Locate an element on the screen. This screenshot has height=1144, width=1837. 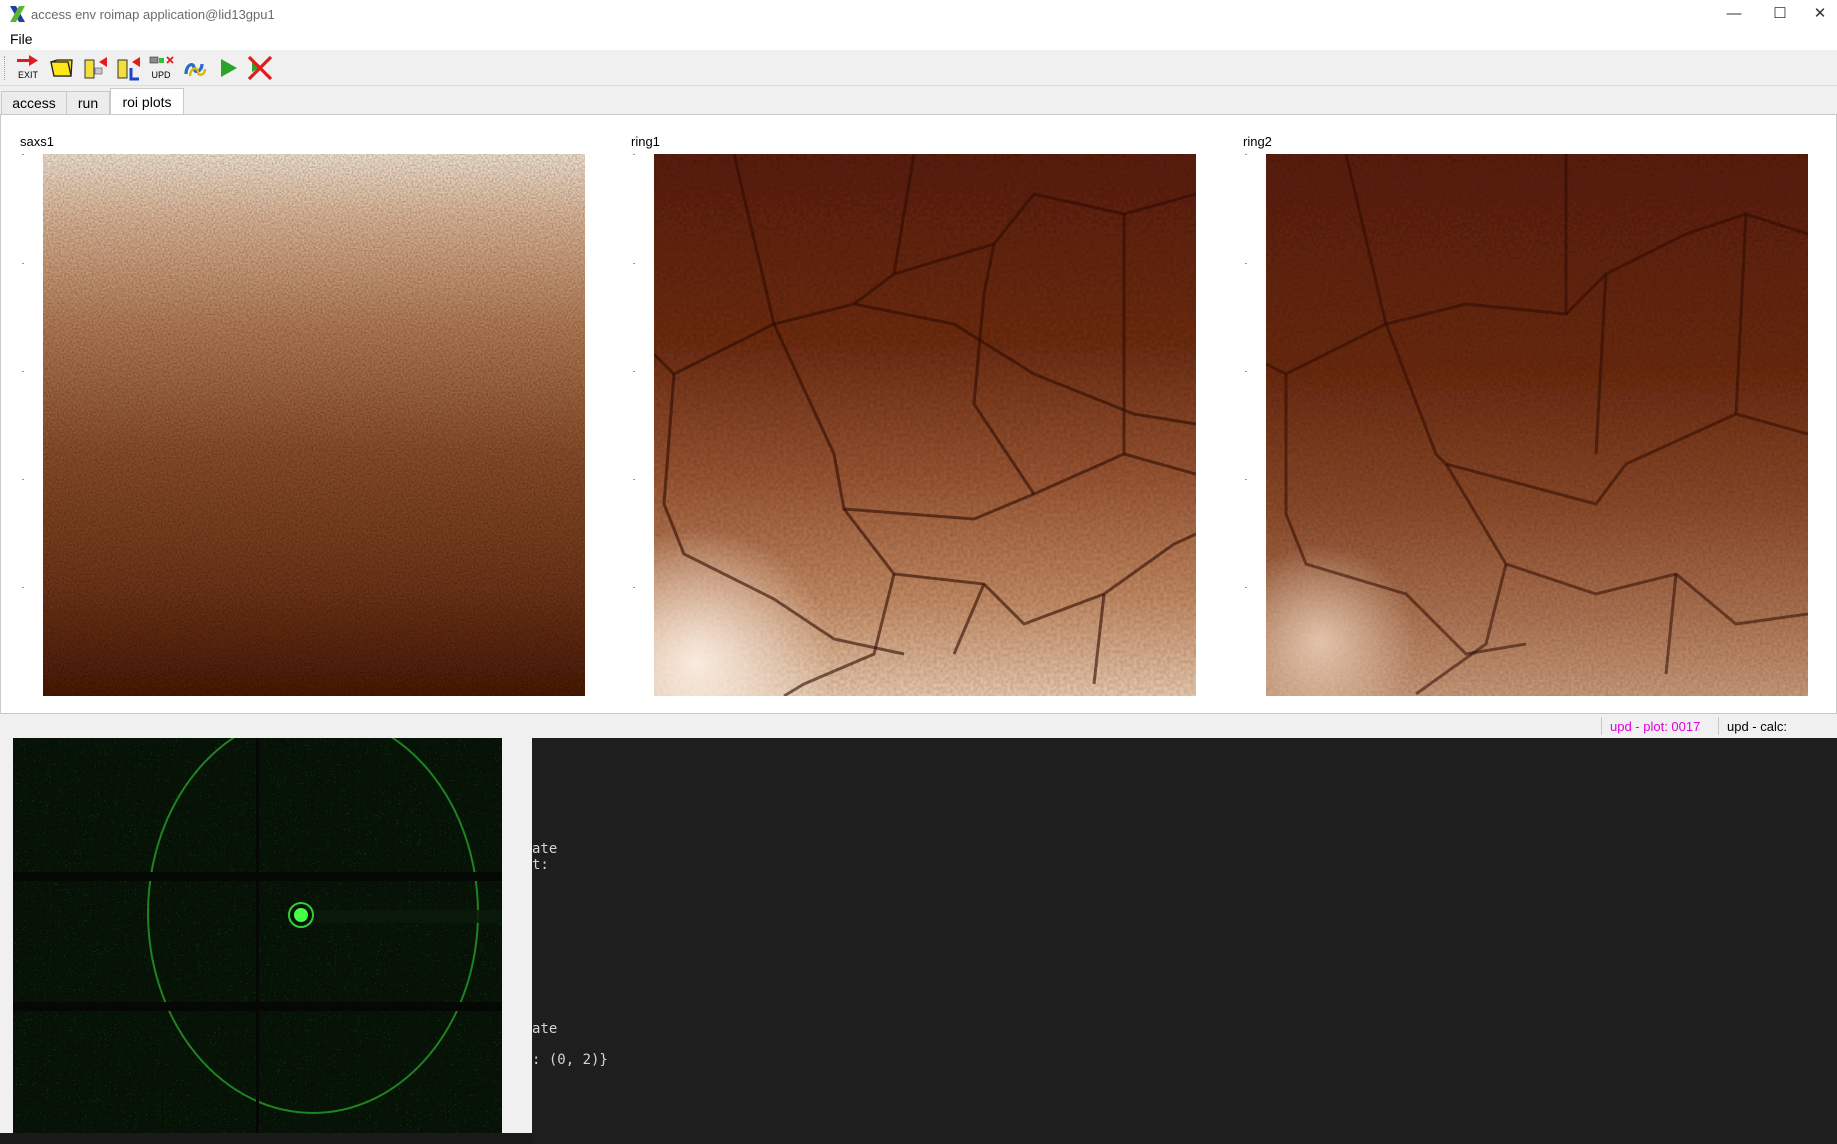
ring2-roi-image is located at coordinates (1537, 425).